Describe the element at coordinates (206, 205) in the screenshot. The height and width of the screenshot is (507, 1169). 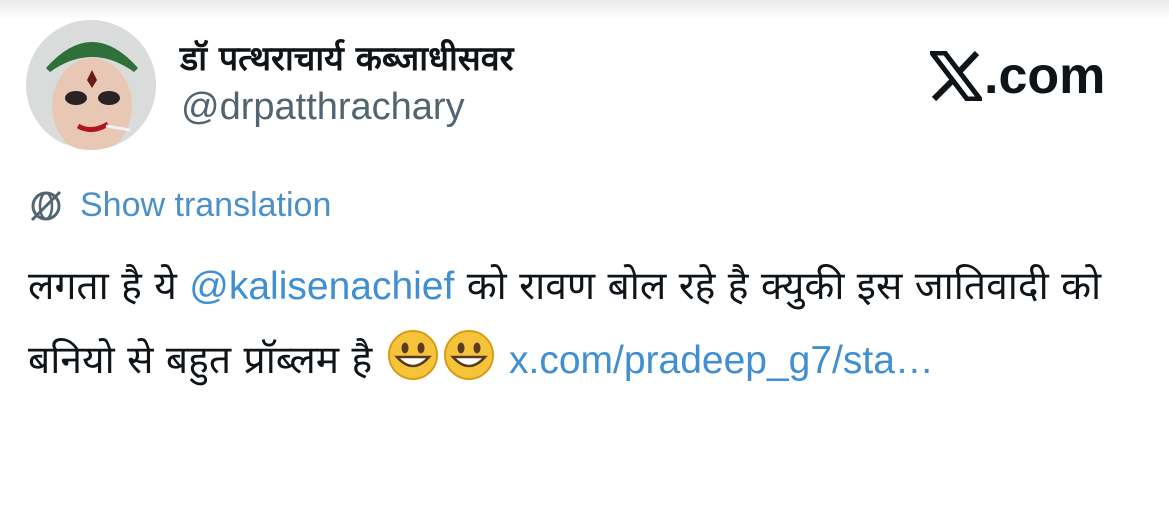
I see `show-translation-label: Show translation` at that location.